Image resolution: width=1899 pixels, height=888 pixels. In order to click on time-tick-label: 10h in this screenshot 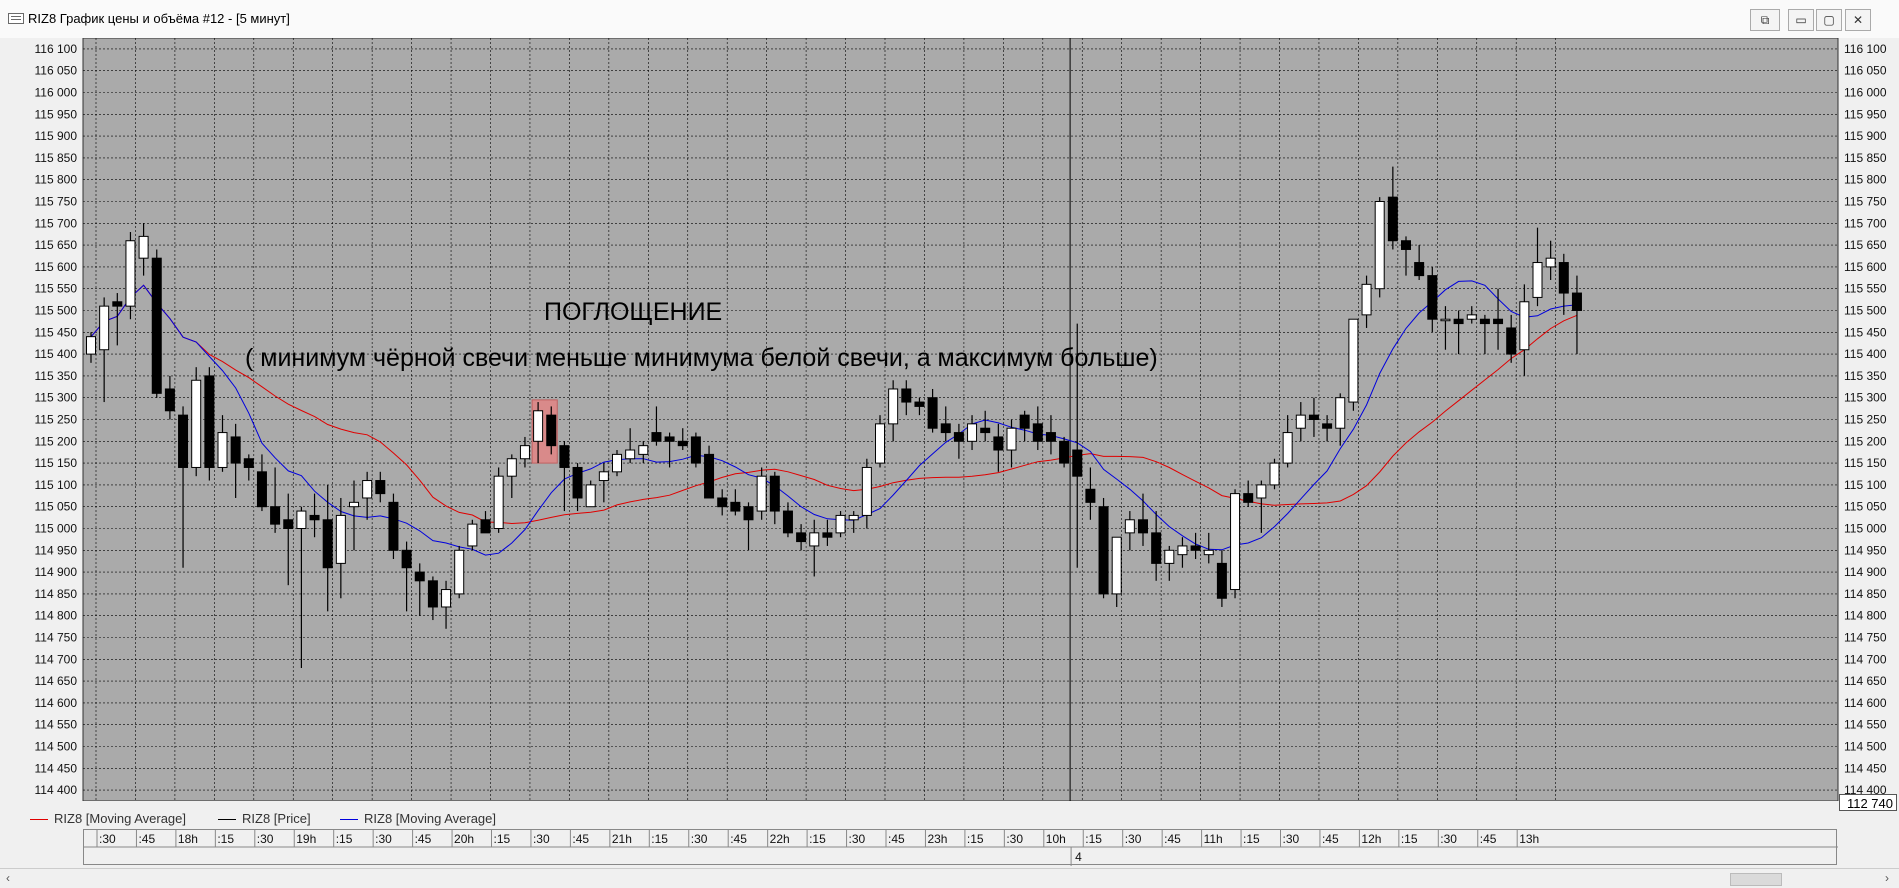, I will do `click(1056, 839)`.